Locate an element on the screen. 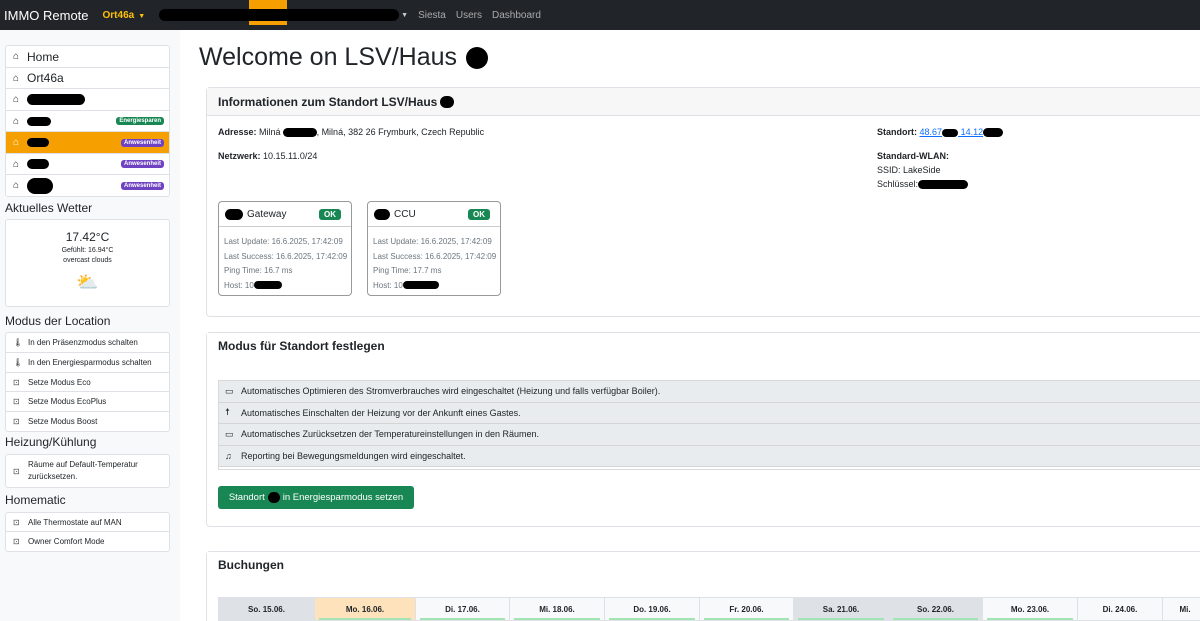 Image resolution: width=1200 pixels, height=621 pixels. action-presence-mode: 🌡 In den Präsenzmodus schalten is located at coordinates (87, 343).